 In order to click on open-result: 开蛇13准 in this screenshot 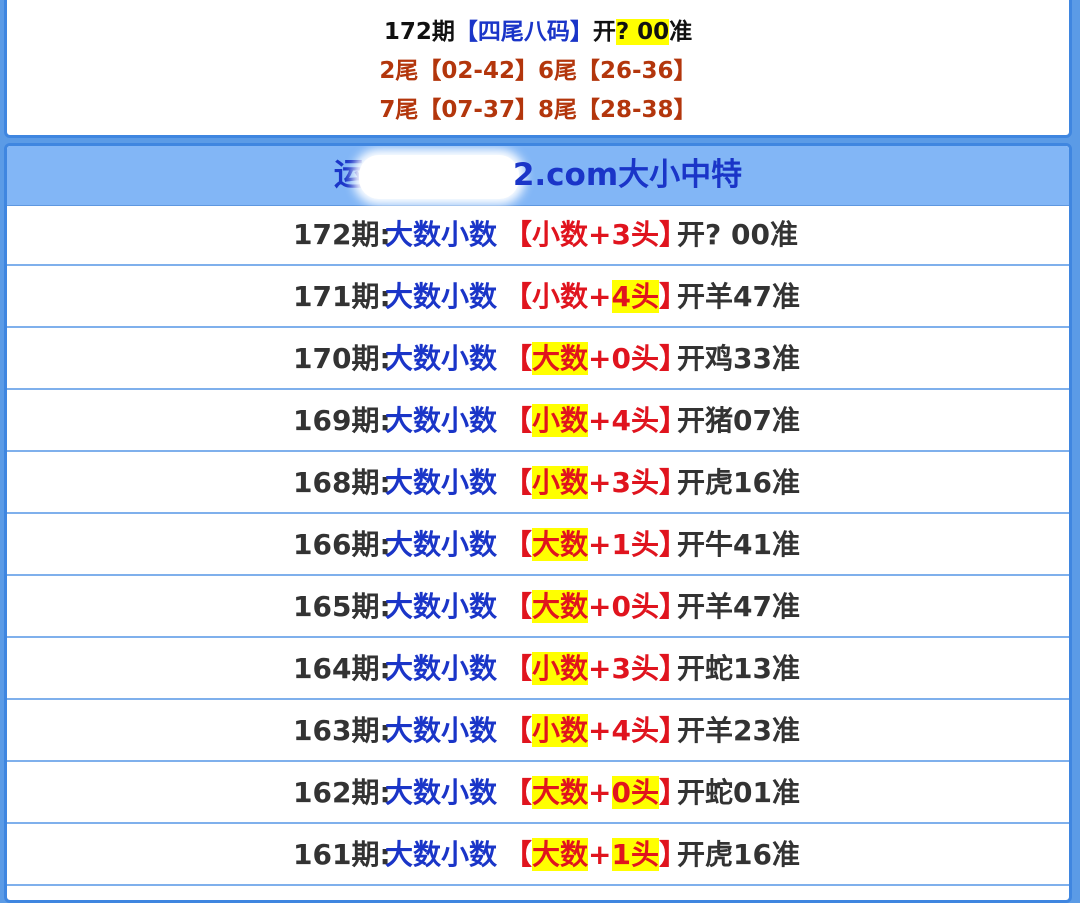, I will do `click(738, 669)`.